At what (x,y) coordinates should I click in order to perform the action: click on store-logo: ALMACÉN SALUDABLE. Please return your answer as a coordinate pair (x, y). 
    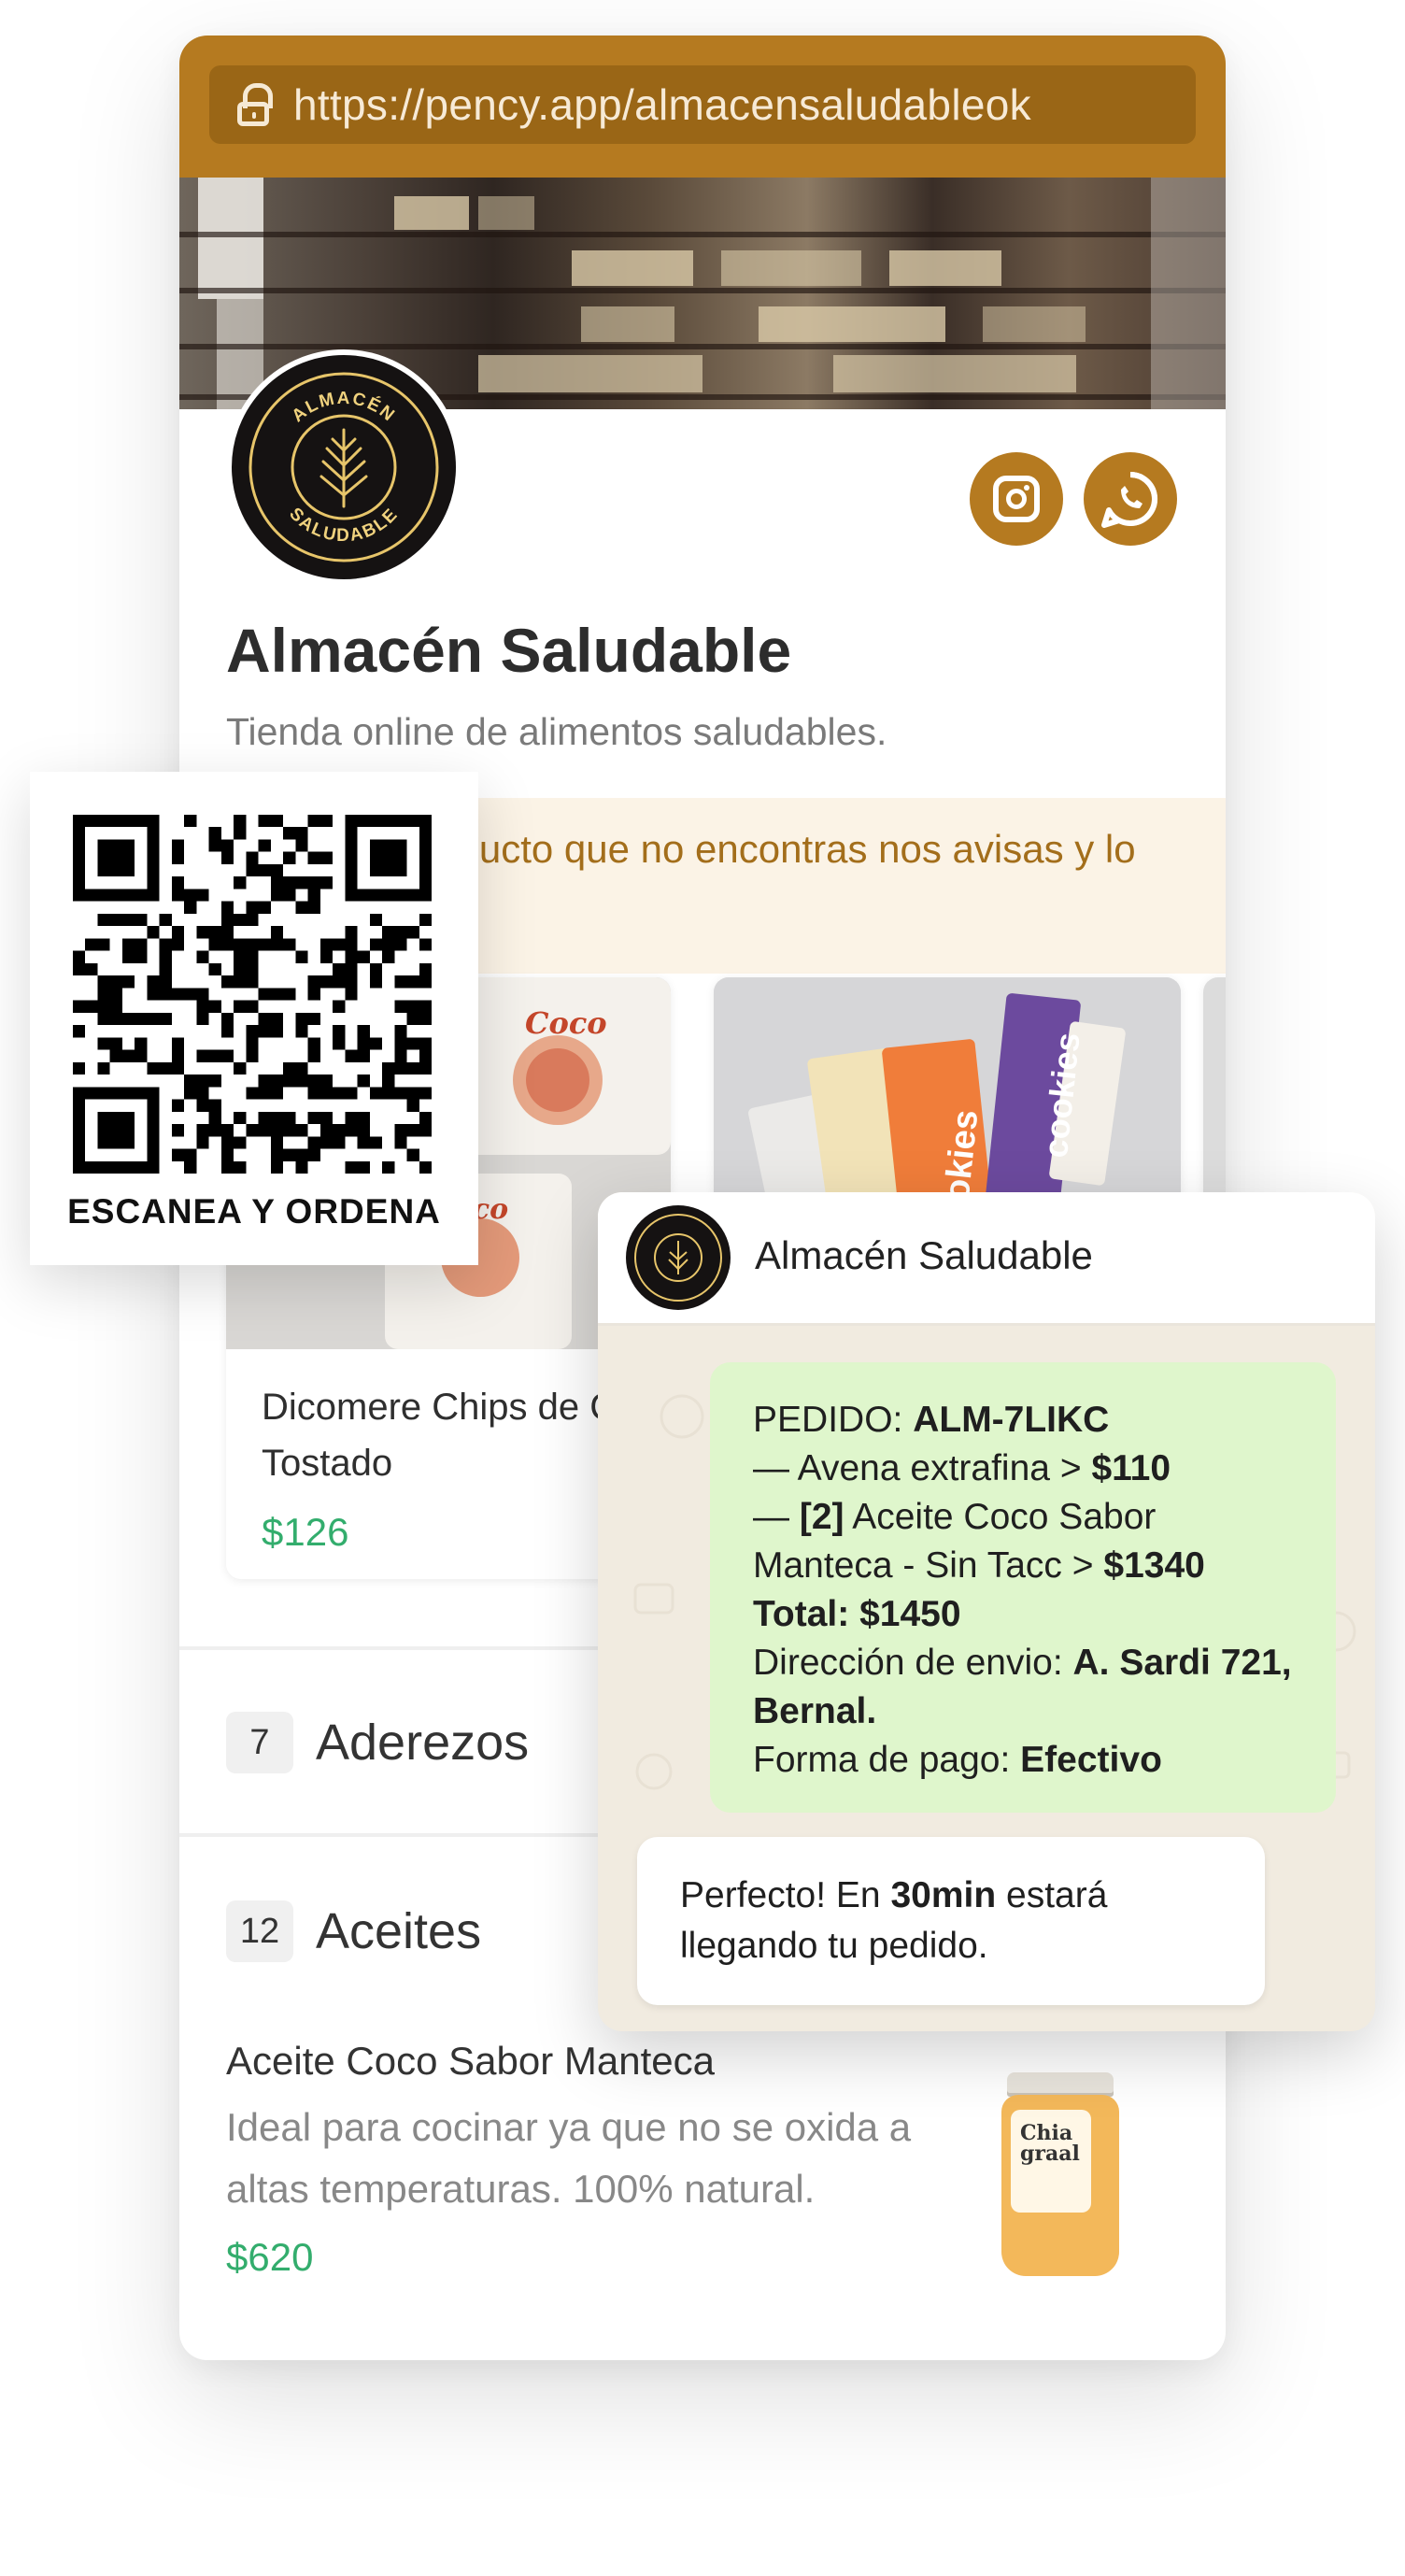
    Looking at the image, I should click on (343, 467).